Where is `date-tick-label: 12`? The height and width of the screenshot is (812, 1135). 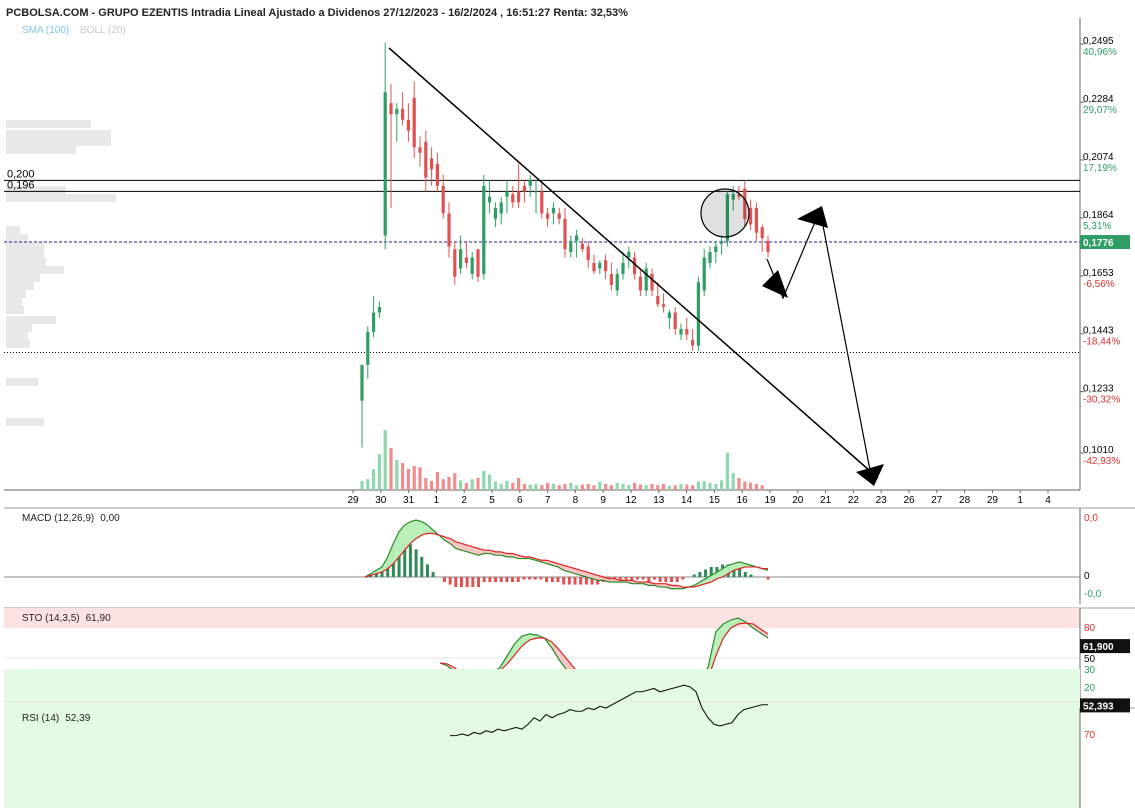
date-tick-label: 12 is located at coordinates (631, 500).